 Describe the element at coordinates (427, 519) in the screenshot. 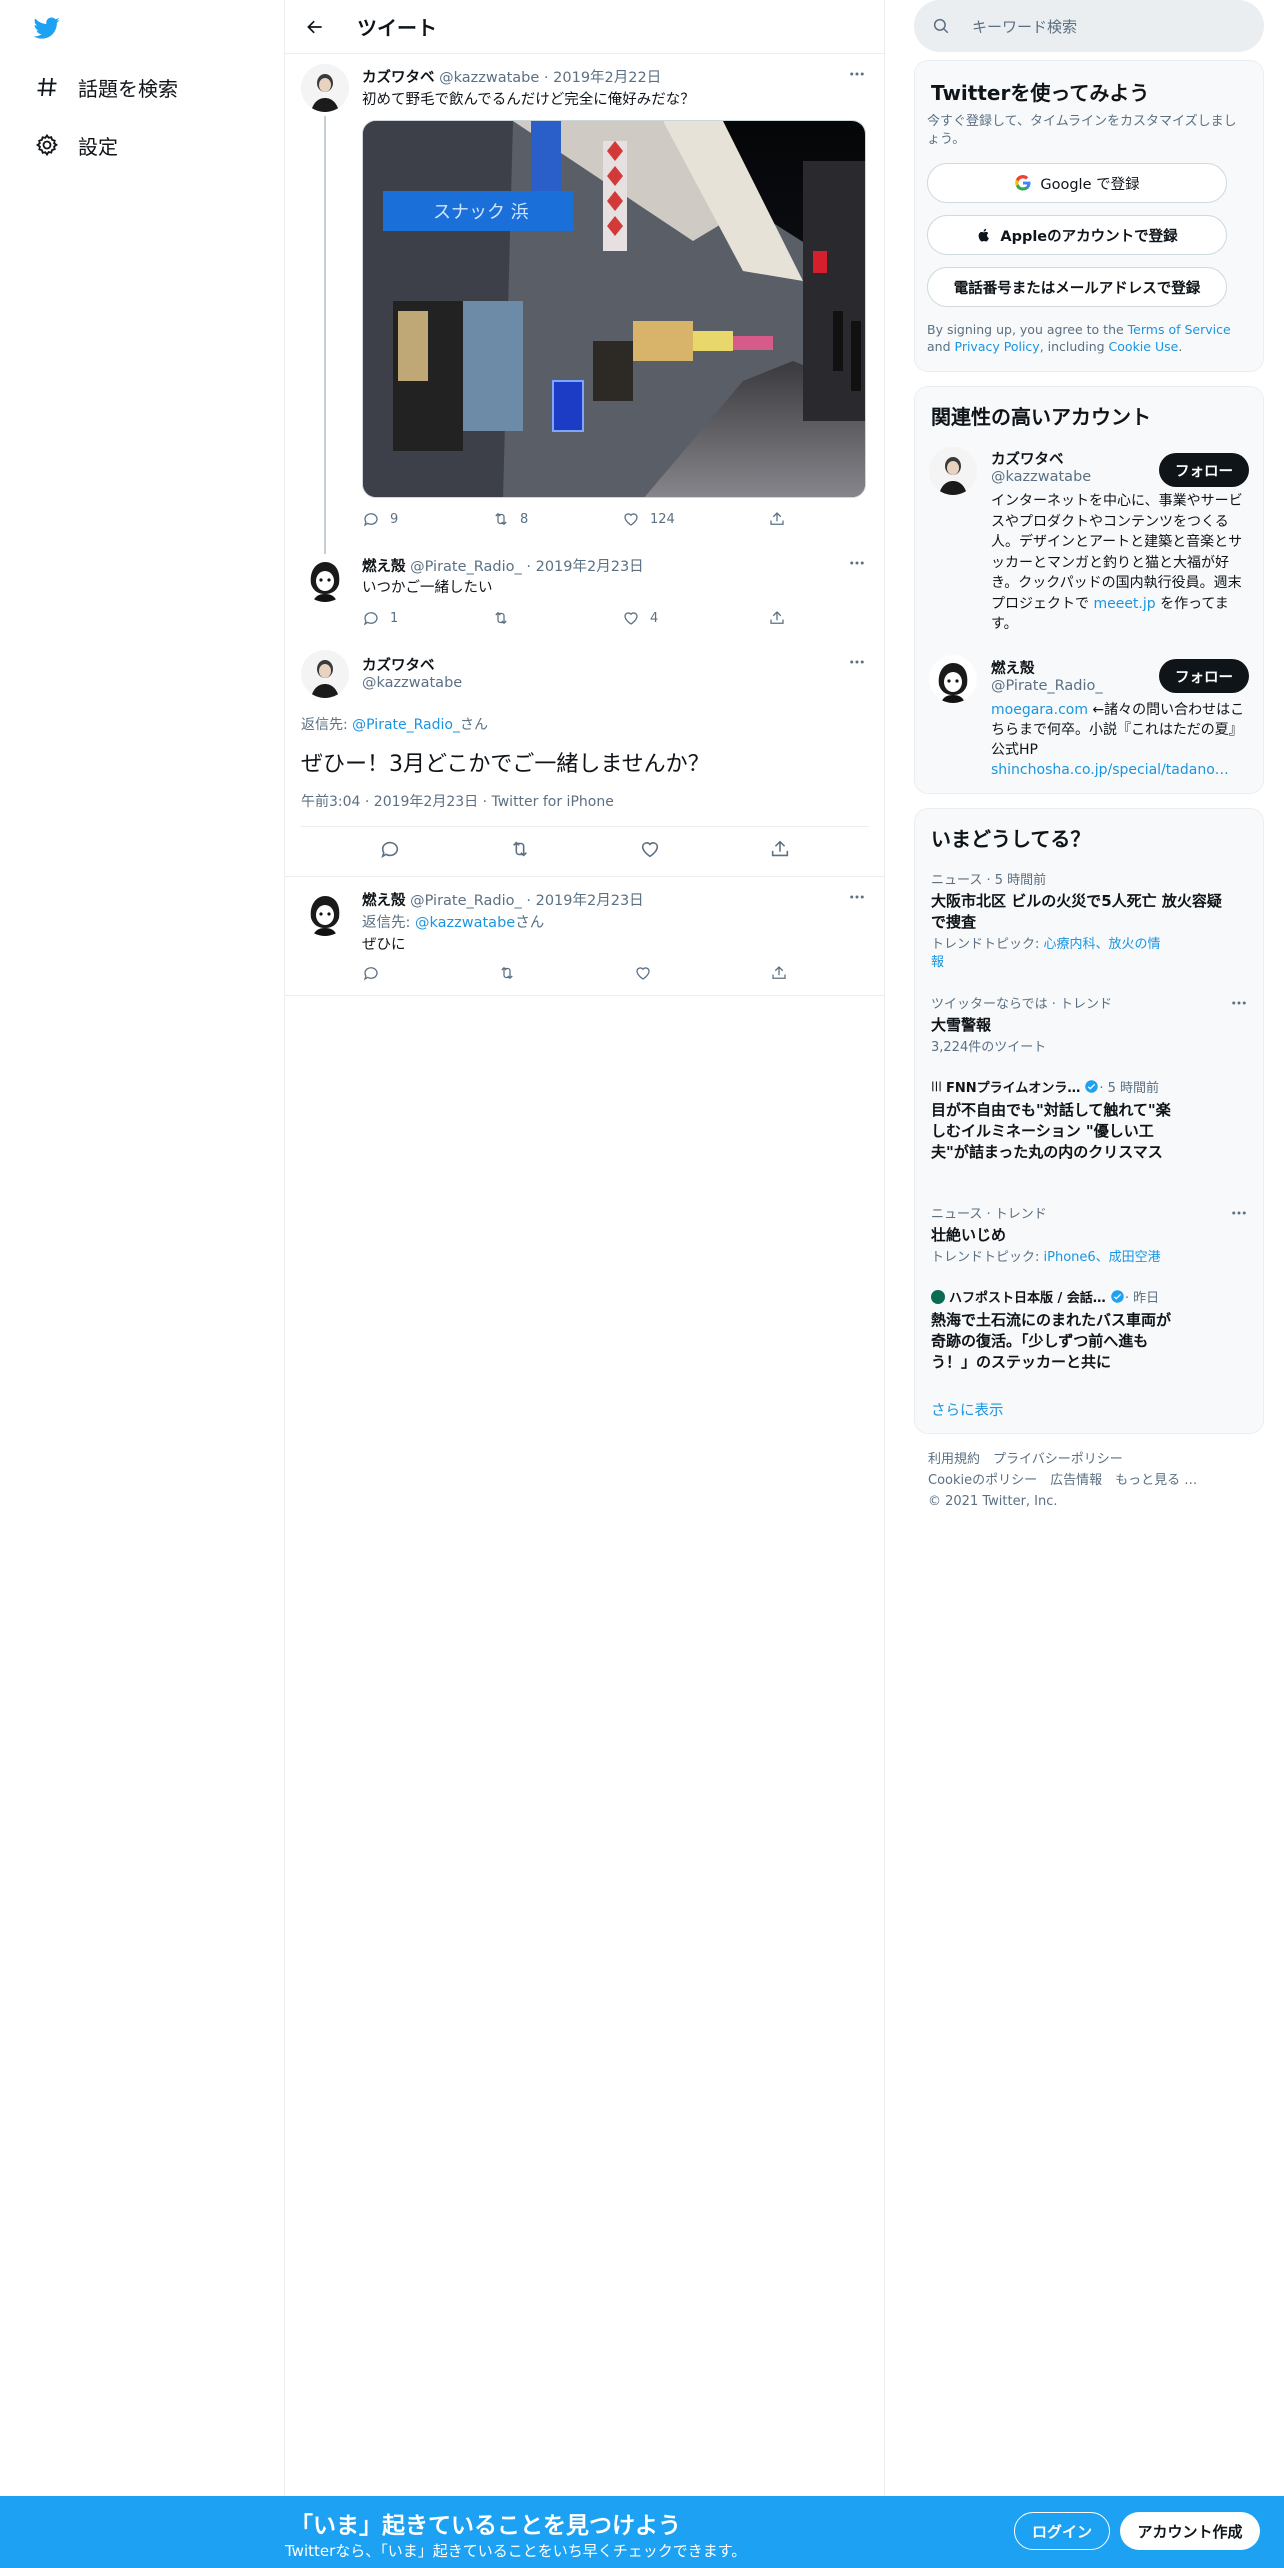

I see `reply-button: 9` at that location.